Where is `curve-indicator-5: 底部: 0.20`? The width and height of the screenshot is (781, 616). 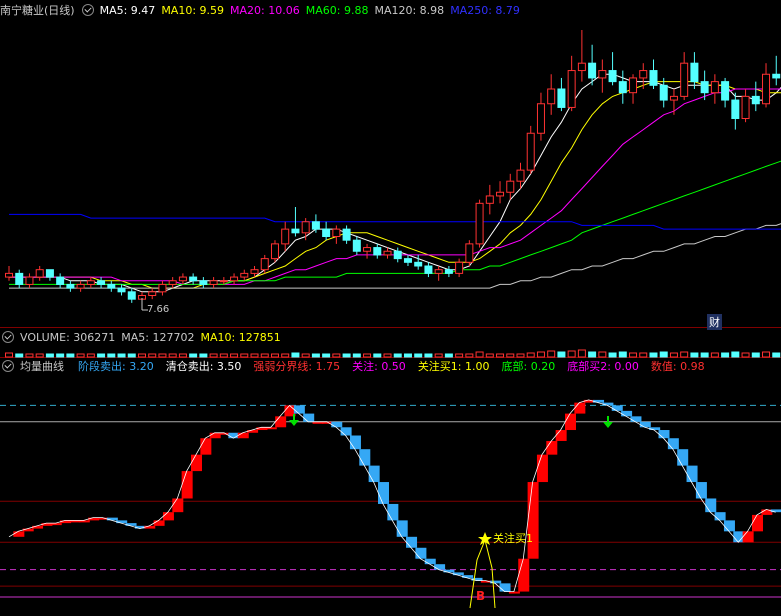 curve-indicator-5: 底部: 0.20 is located at coordinates (532, 366).